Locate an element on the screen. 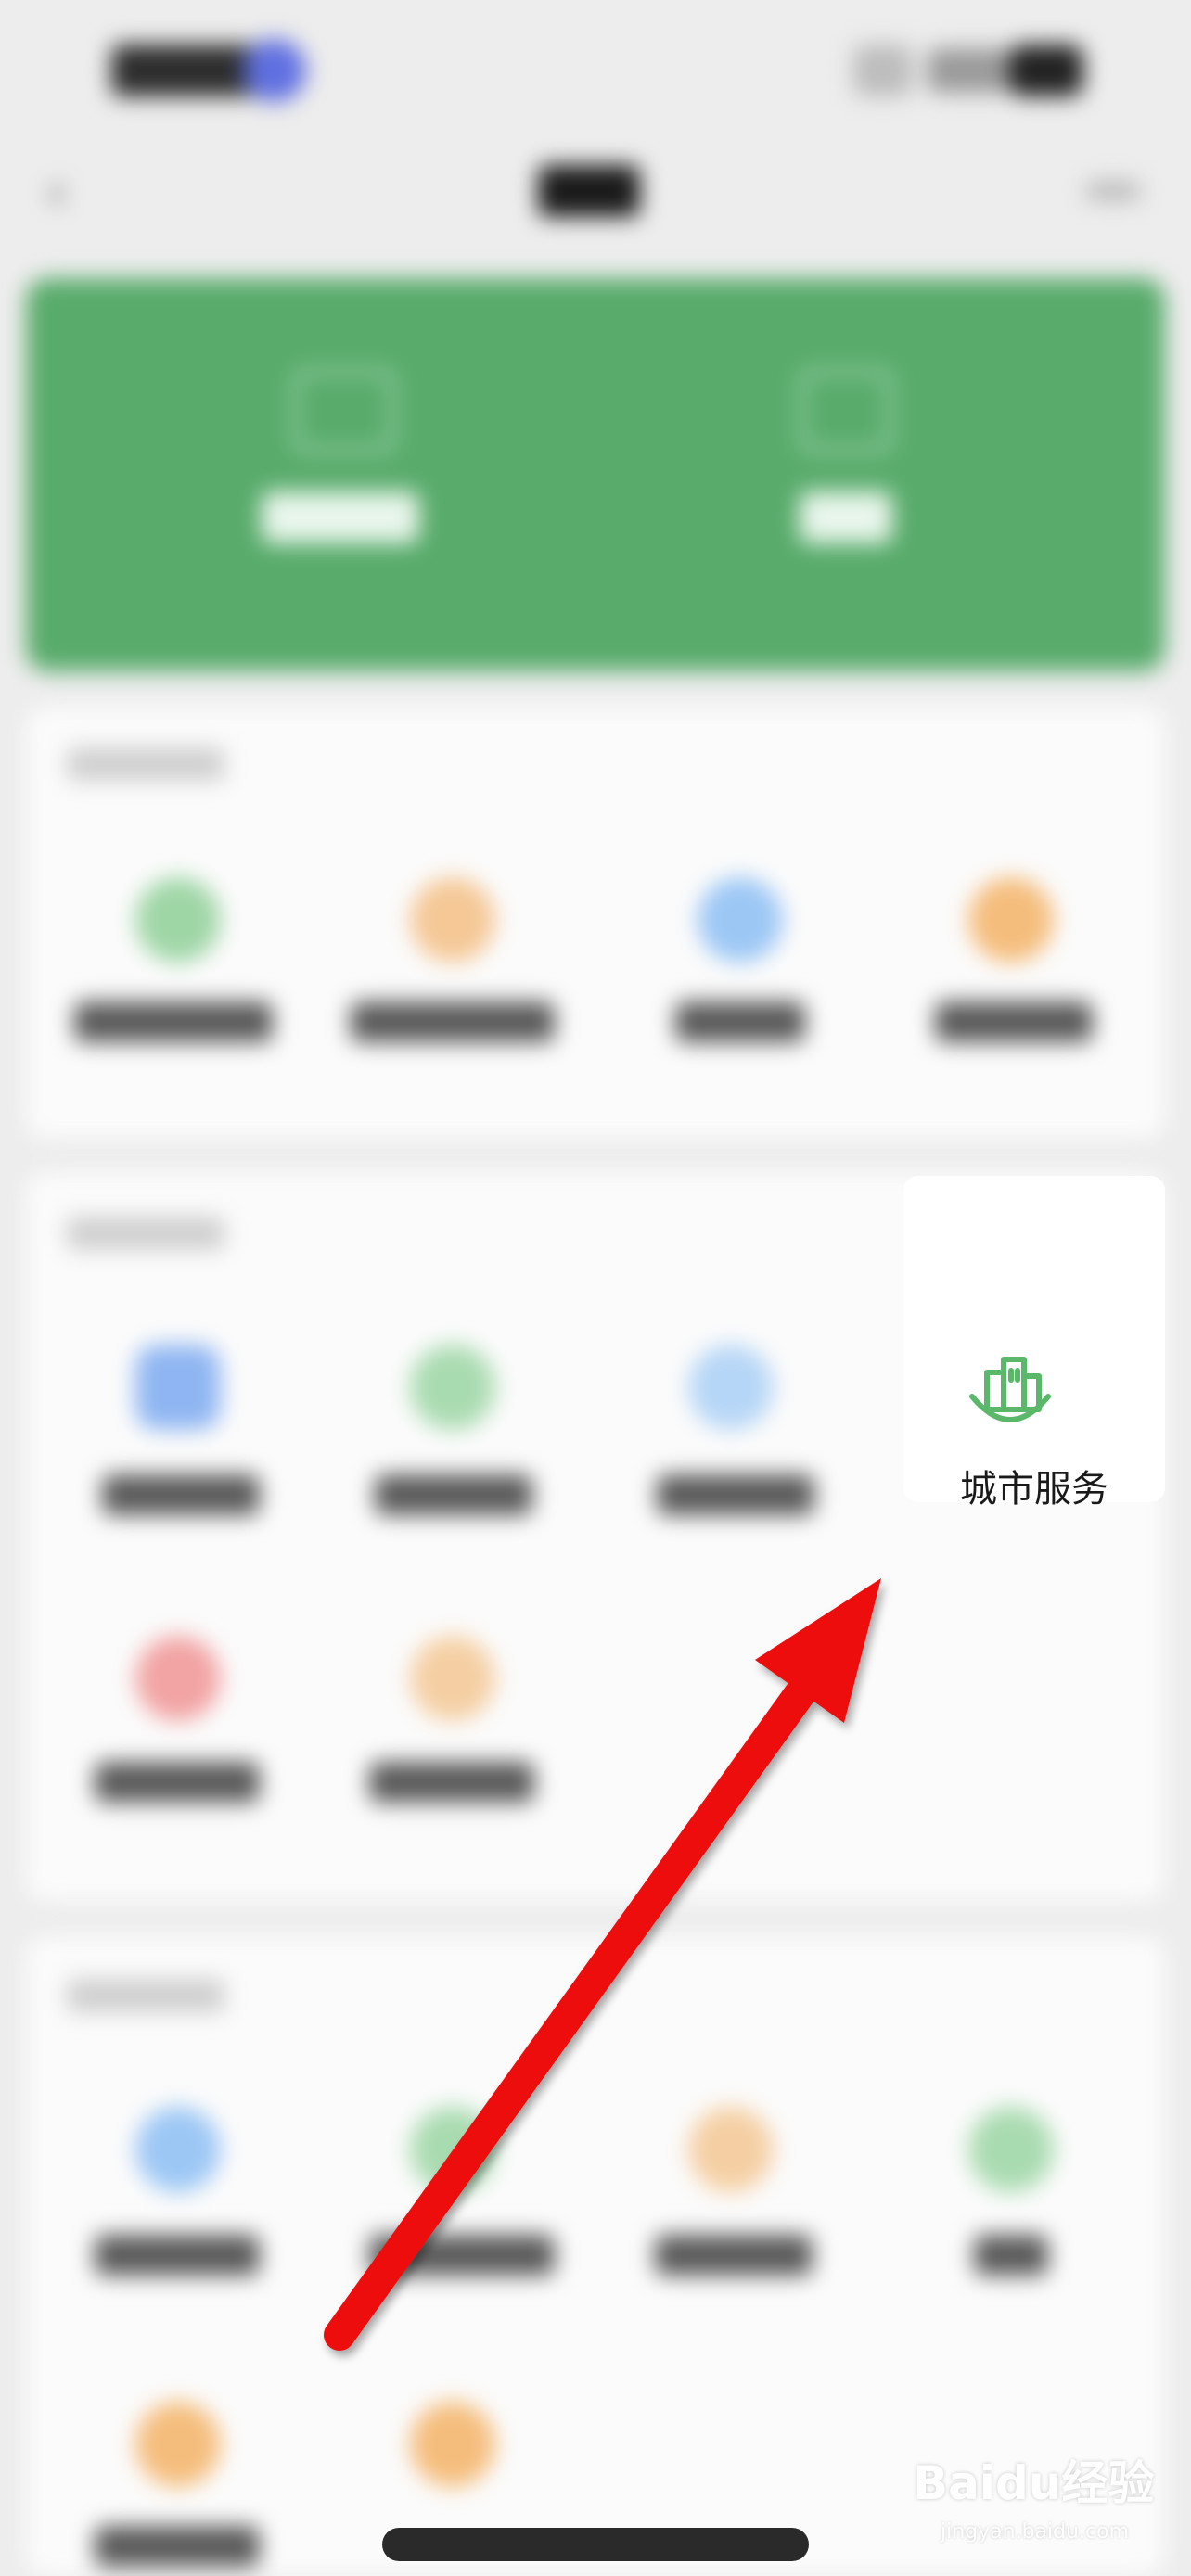 Image resolution: width=1191 pixels, height=2576 pixels. page-title is located at coordinates (589, 191).